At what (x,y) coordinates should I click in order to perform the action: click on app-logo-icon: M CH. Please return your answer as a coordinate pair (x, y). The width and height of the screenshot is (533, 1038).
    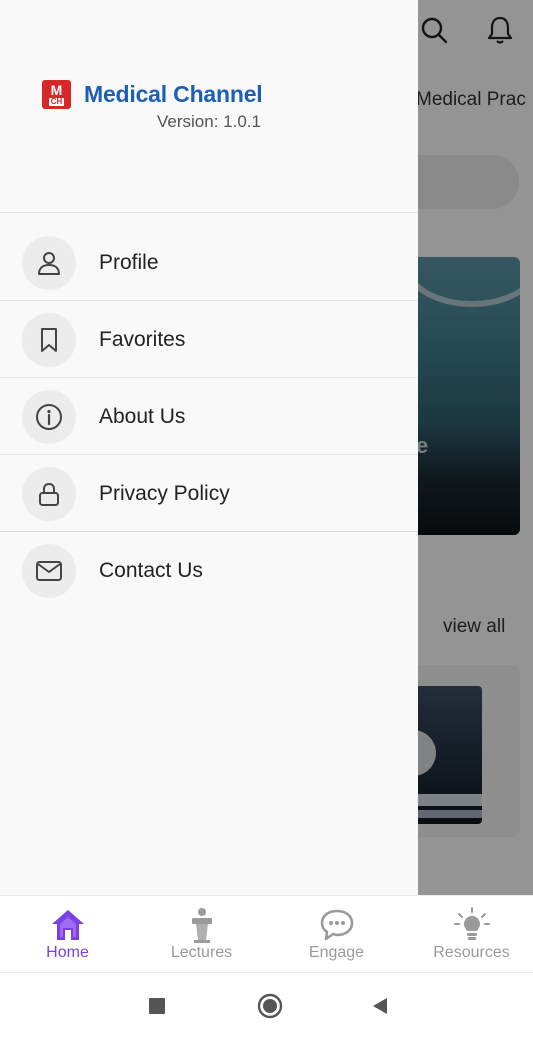
    Looking at the image, I should click on (56, 94).